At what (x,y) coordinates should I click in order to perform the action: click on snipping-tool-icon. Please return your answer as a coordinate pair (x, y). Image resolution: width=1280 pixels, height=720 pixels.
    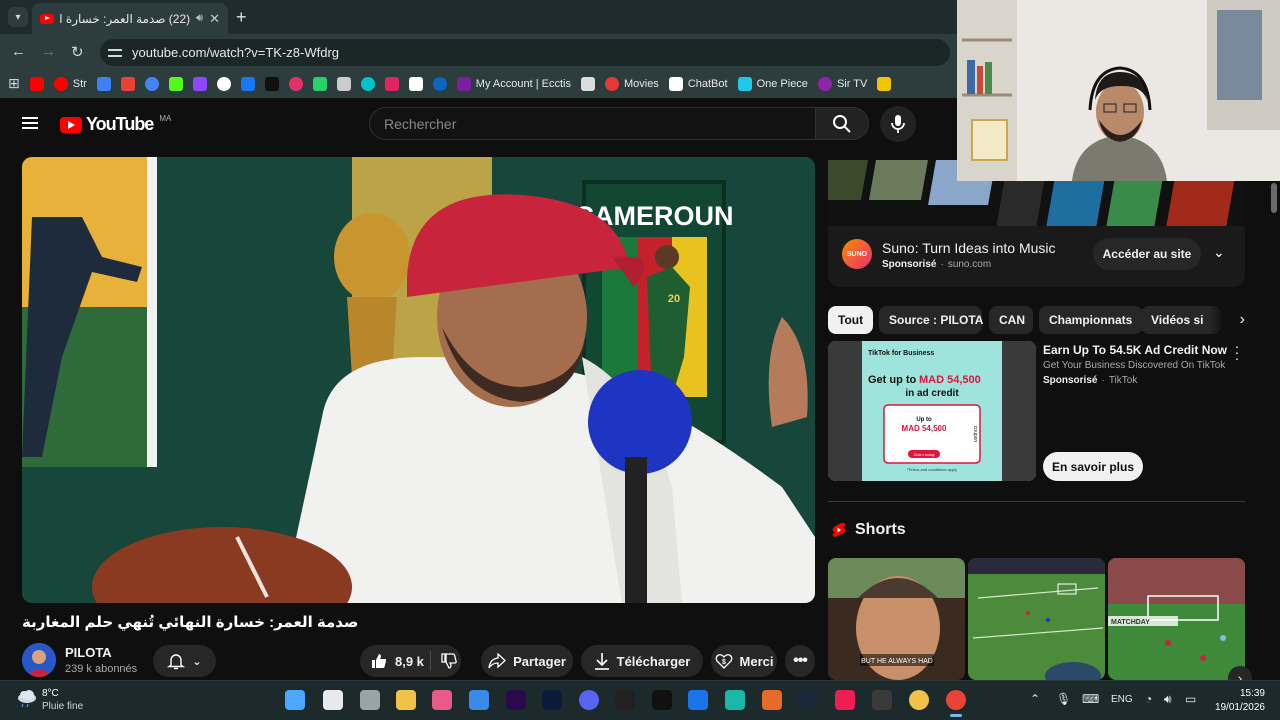
    Looking at the image, I should click on (442, 700).